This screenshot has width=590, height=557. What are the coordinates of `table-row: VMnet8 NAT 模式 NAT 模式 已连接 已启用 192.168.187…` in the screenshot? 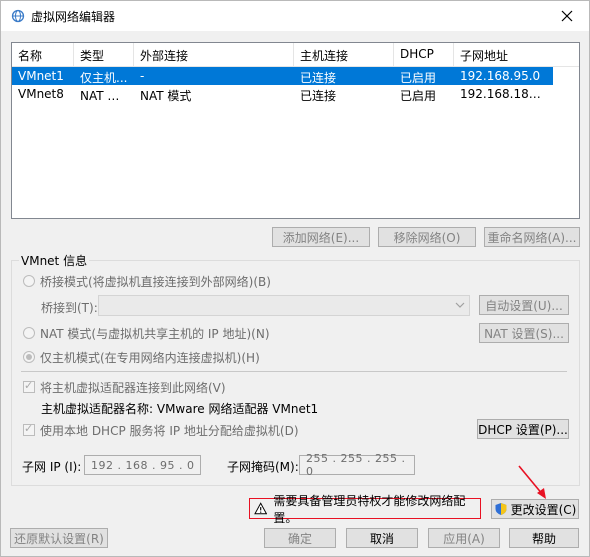 It's located at (295, 94).